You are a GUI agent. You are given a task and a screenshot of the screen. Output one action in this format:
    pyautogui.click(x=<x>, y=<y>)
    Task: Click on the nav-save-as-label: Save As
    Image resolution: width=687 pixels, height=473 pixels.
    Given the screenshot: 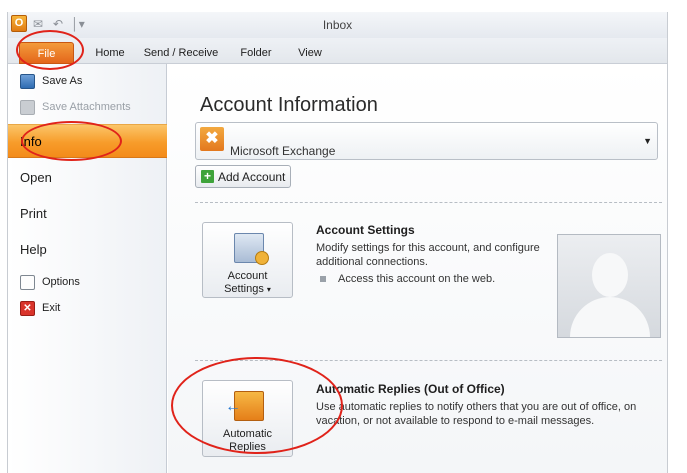 What is the action you would take?
    pyautogui.click(x=62, y=81)
    